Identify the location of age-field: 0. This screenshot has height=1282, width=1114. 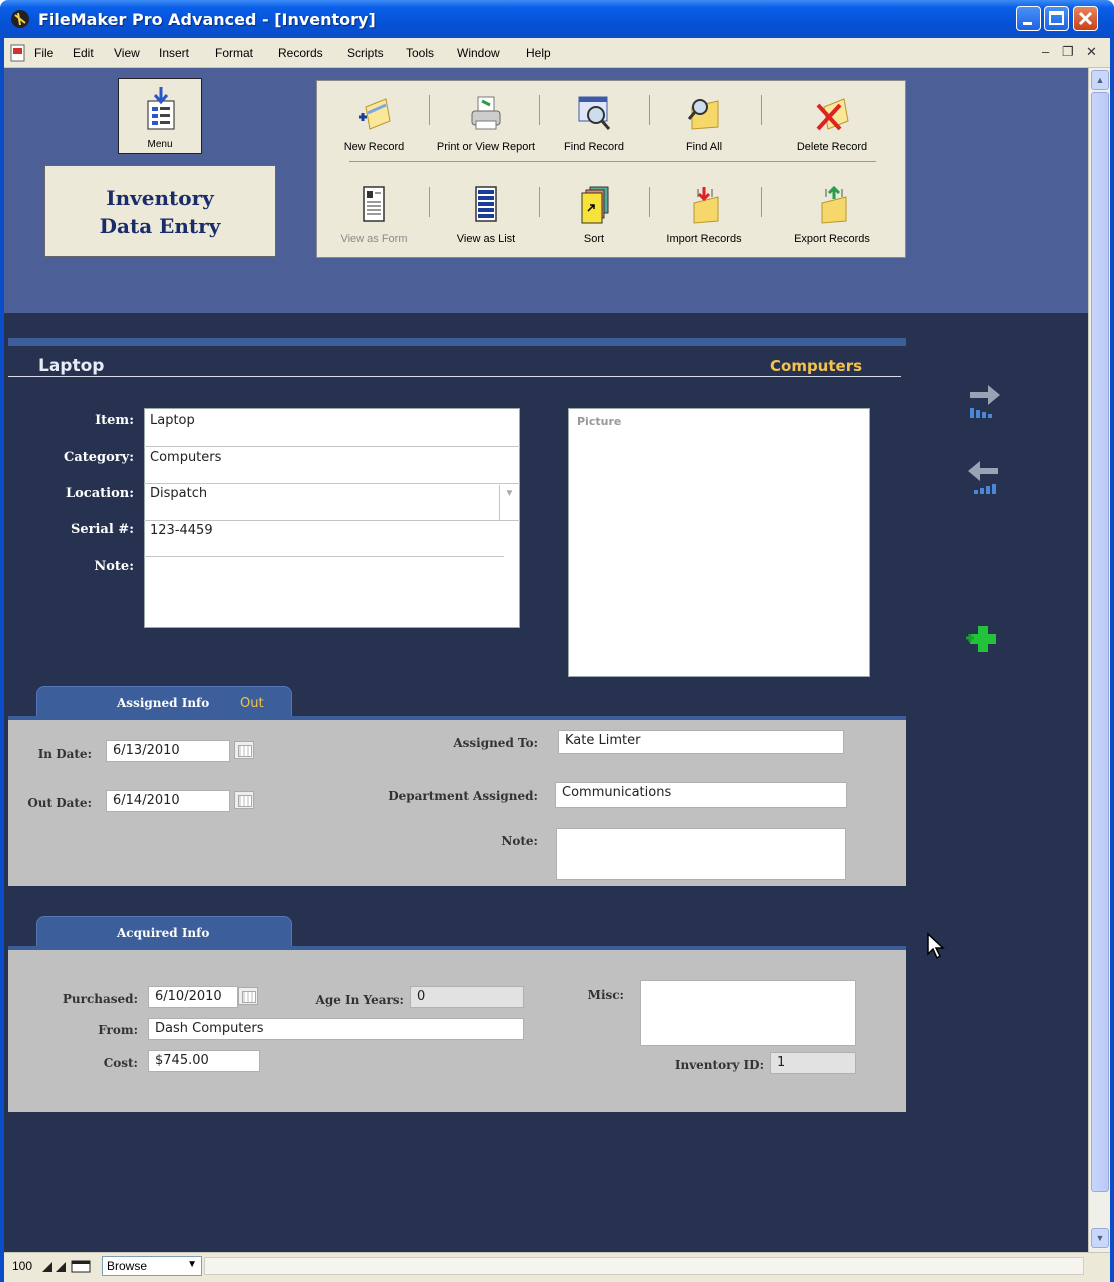
(467, 997).